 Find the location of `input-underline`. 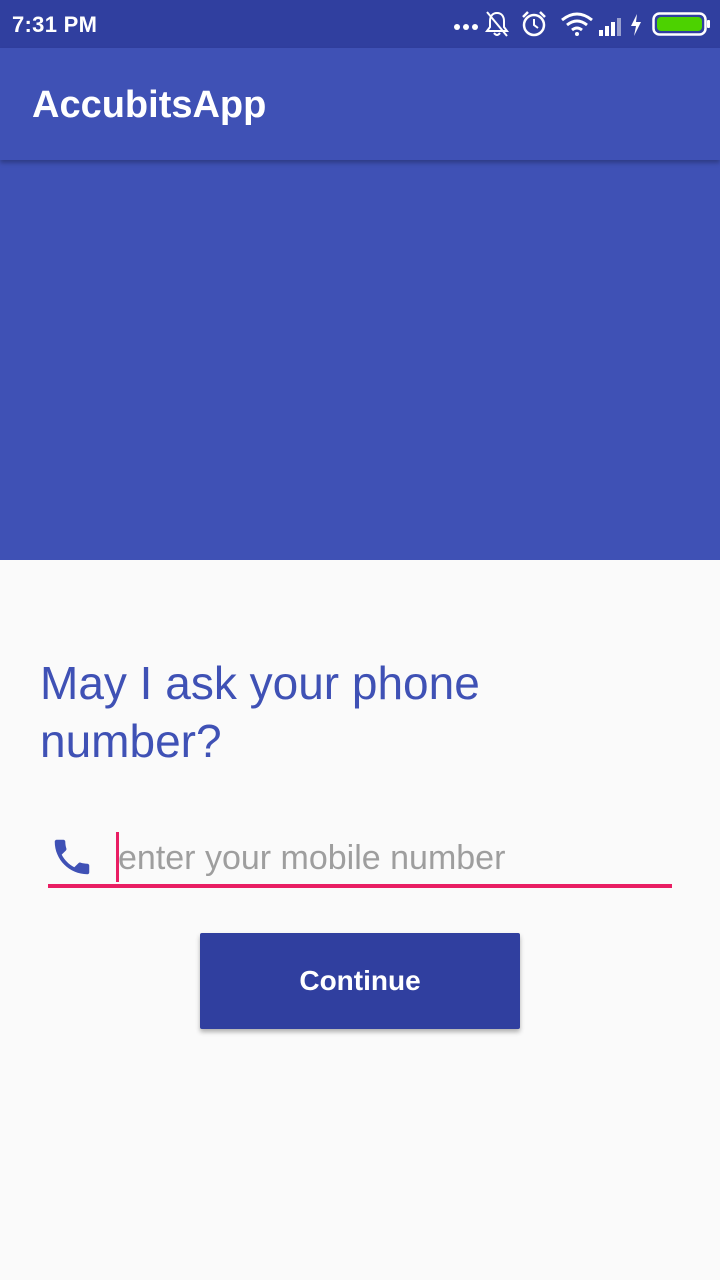

input-underline is located at coordinates (360, 886).